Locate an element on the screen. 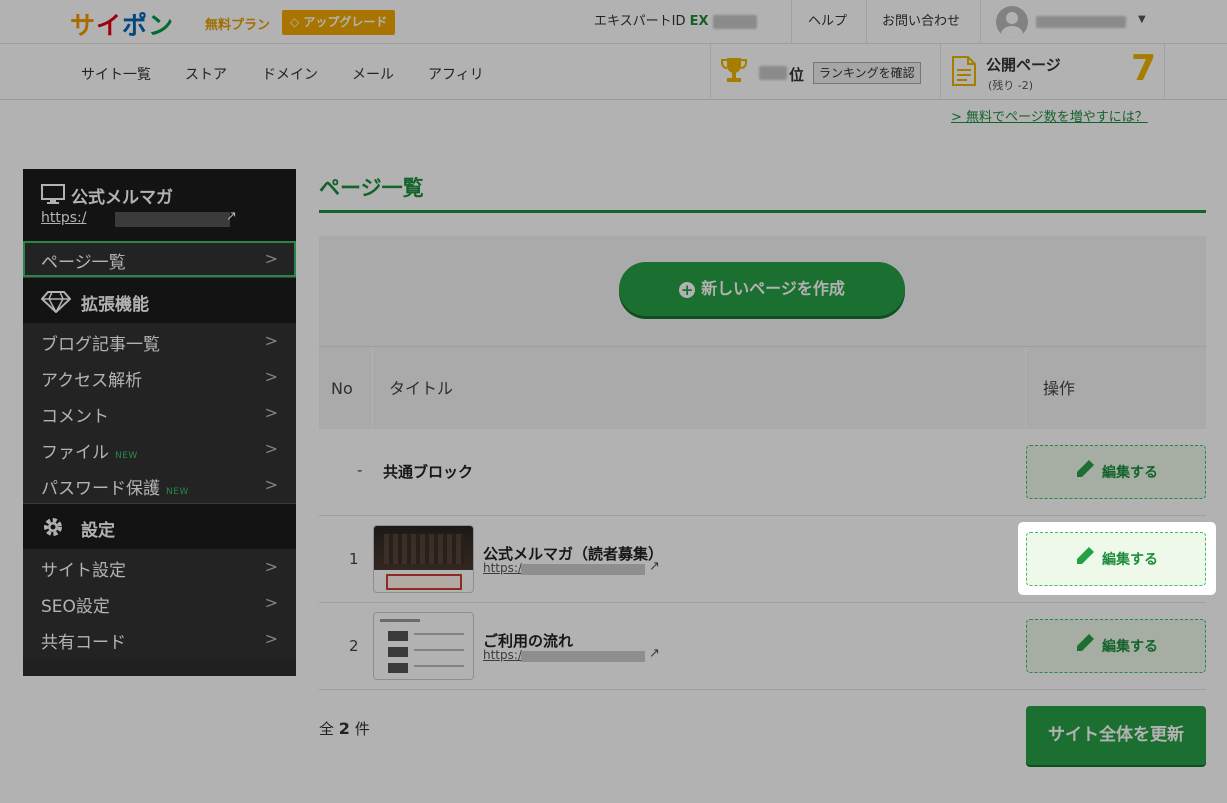 The height and width of the screenshot is (803, 1227). sidebar-item-files: ファイル NEW > is located at coordinates (159, 449).